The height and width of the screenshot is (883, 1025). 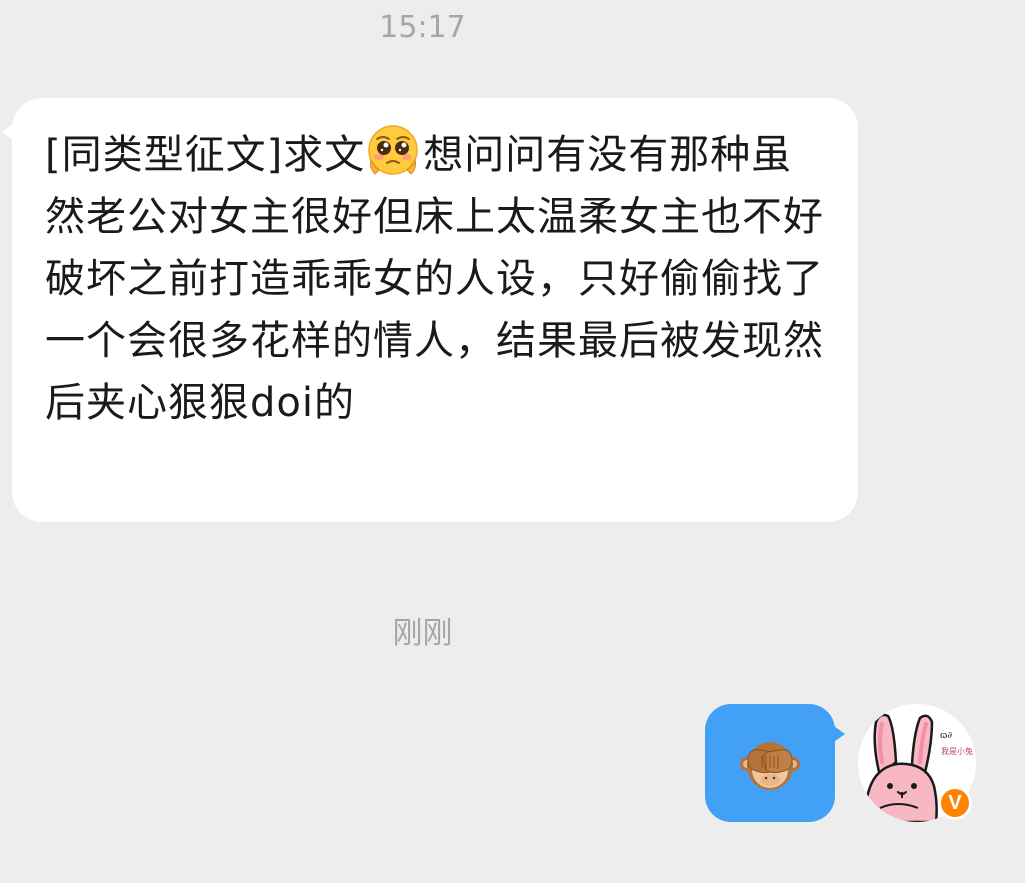 What do you see at coordinates (955, 803) in the screenshot?
I see `verified-badge-icon: V` at bounding box center [955, 803].